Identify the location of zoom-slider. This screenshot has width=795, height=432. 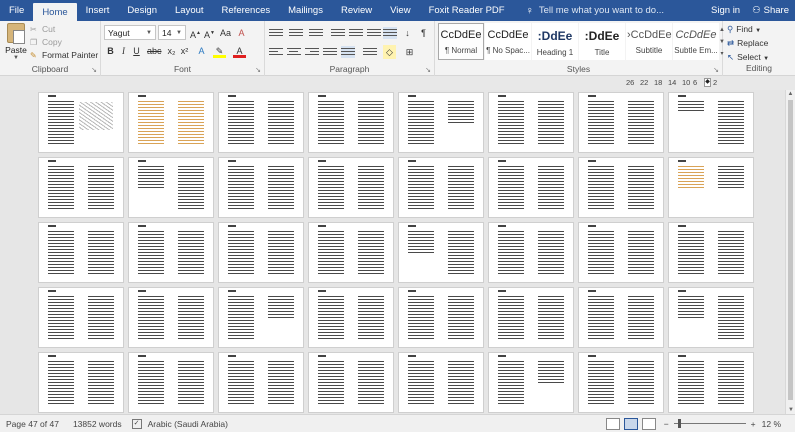
(709, 423).